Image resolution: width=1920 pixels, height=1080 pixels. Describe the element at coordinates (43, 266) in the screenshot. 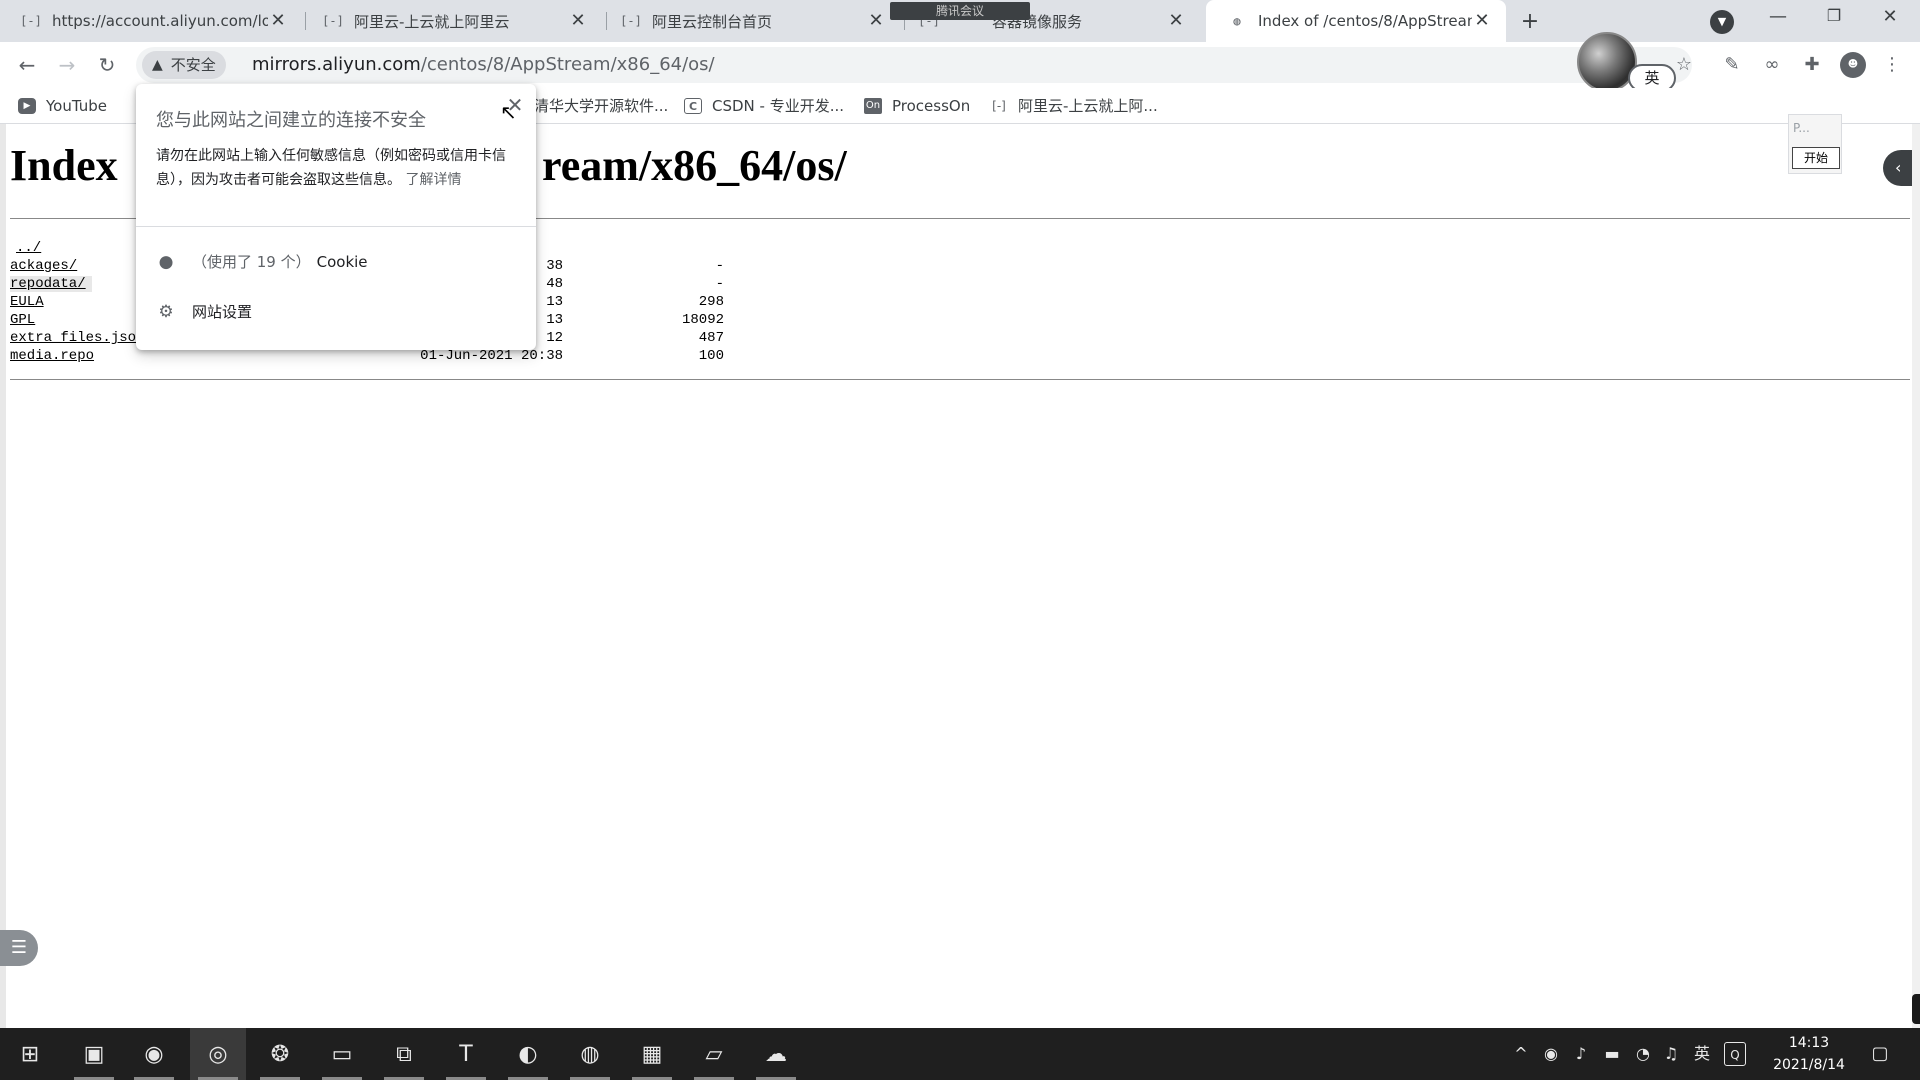

I see `file-link: ackages/` at that location.